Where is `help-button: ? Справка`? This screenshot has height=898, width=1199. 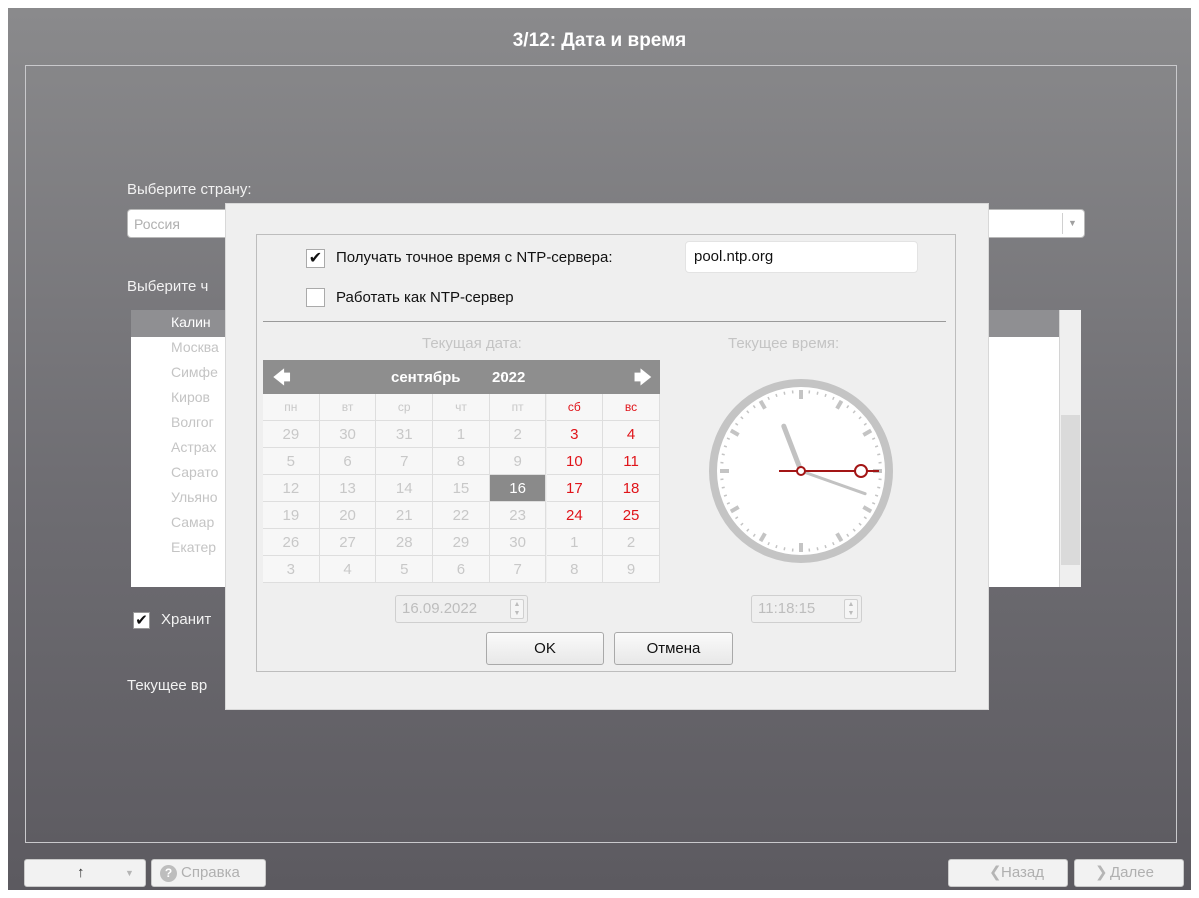
help-button: ? Справка is located at coordinates (208, 873).